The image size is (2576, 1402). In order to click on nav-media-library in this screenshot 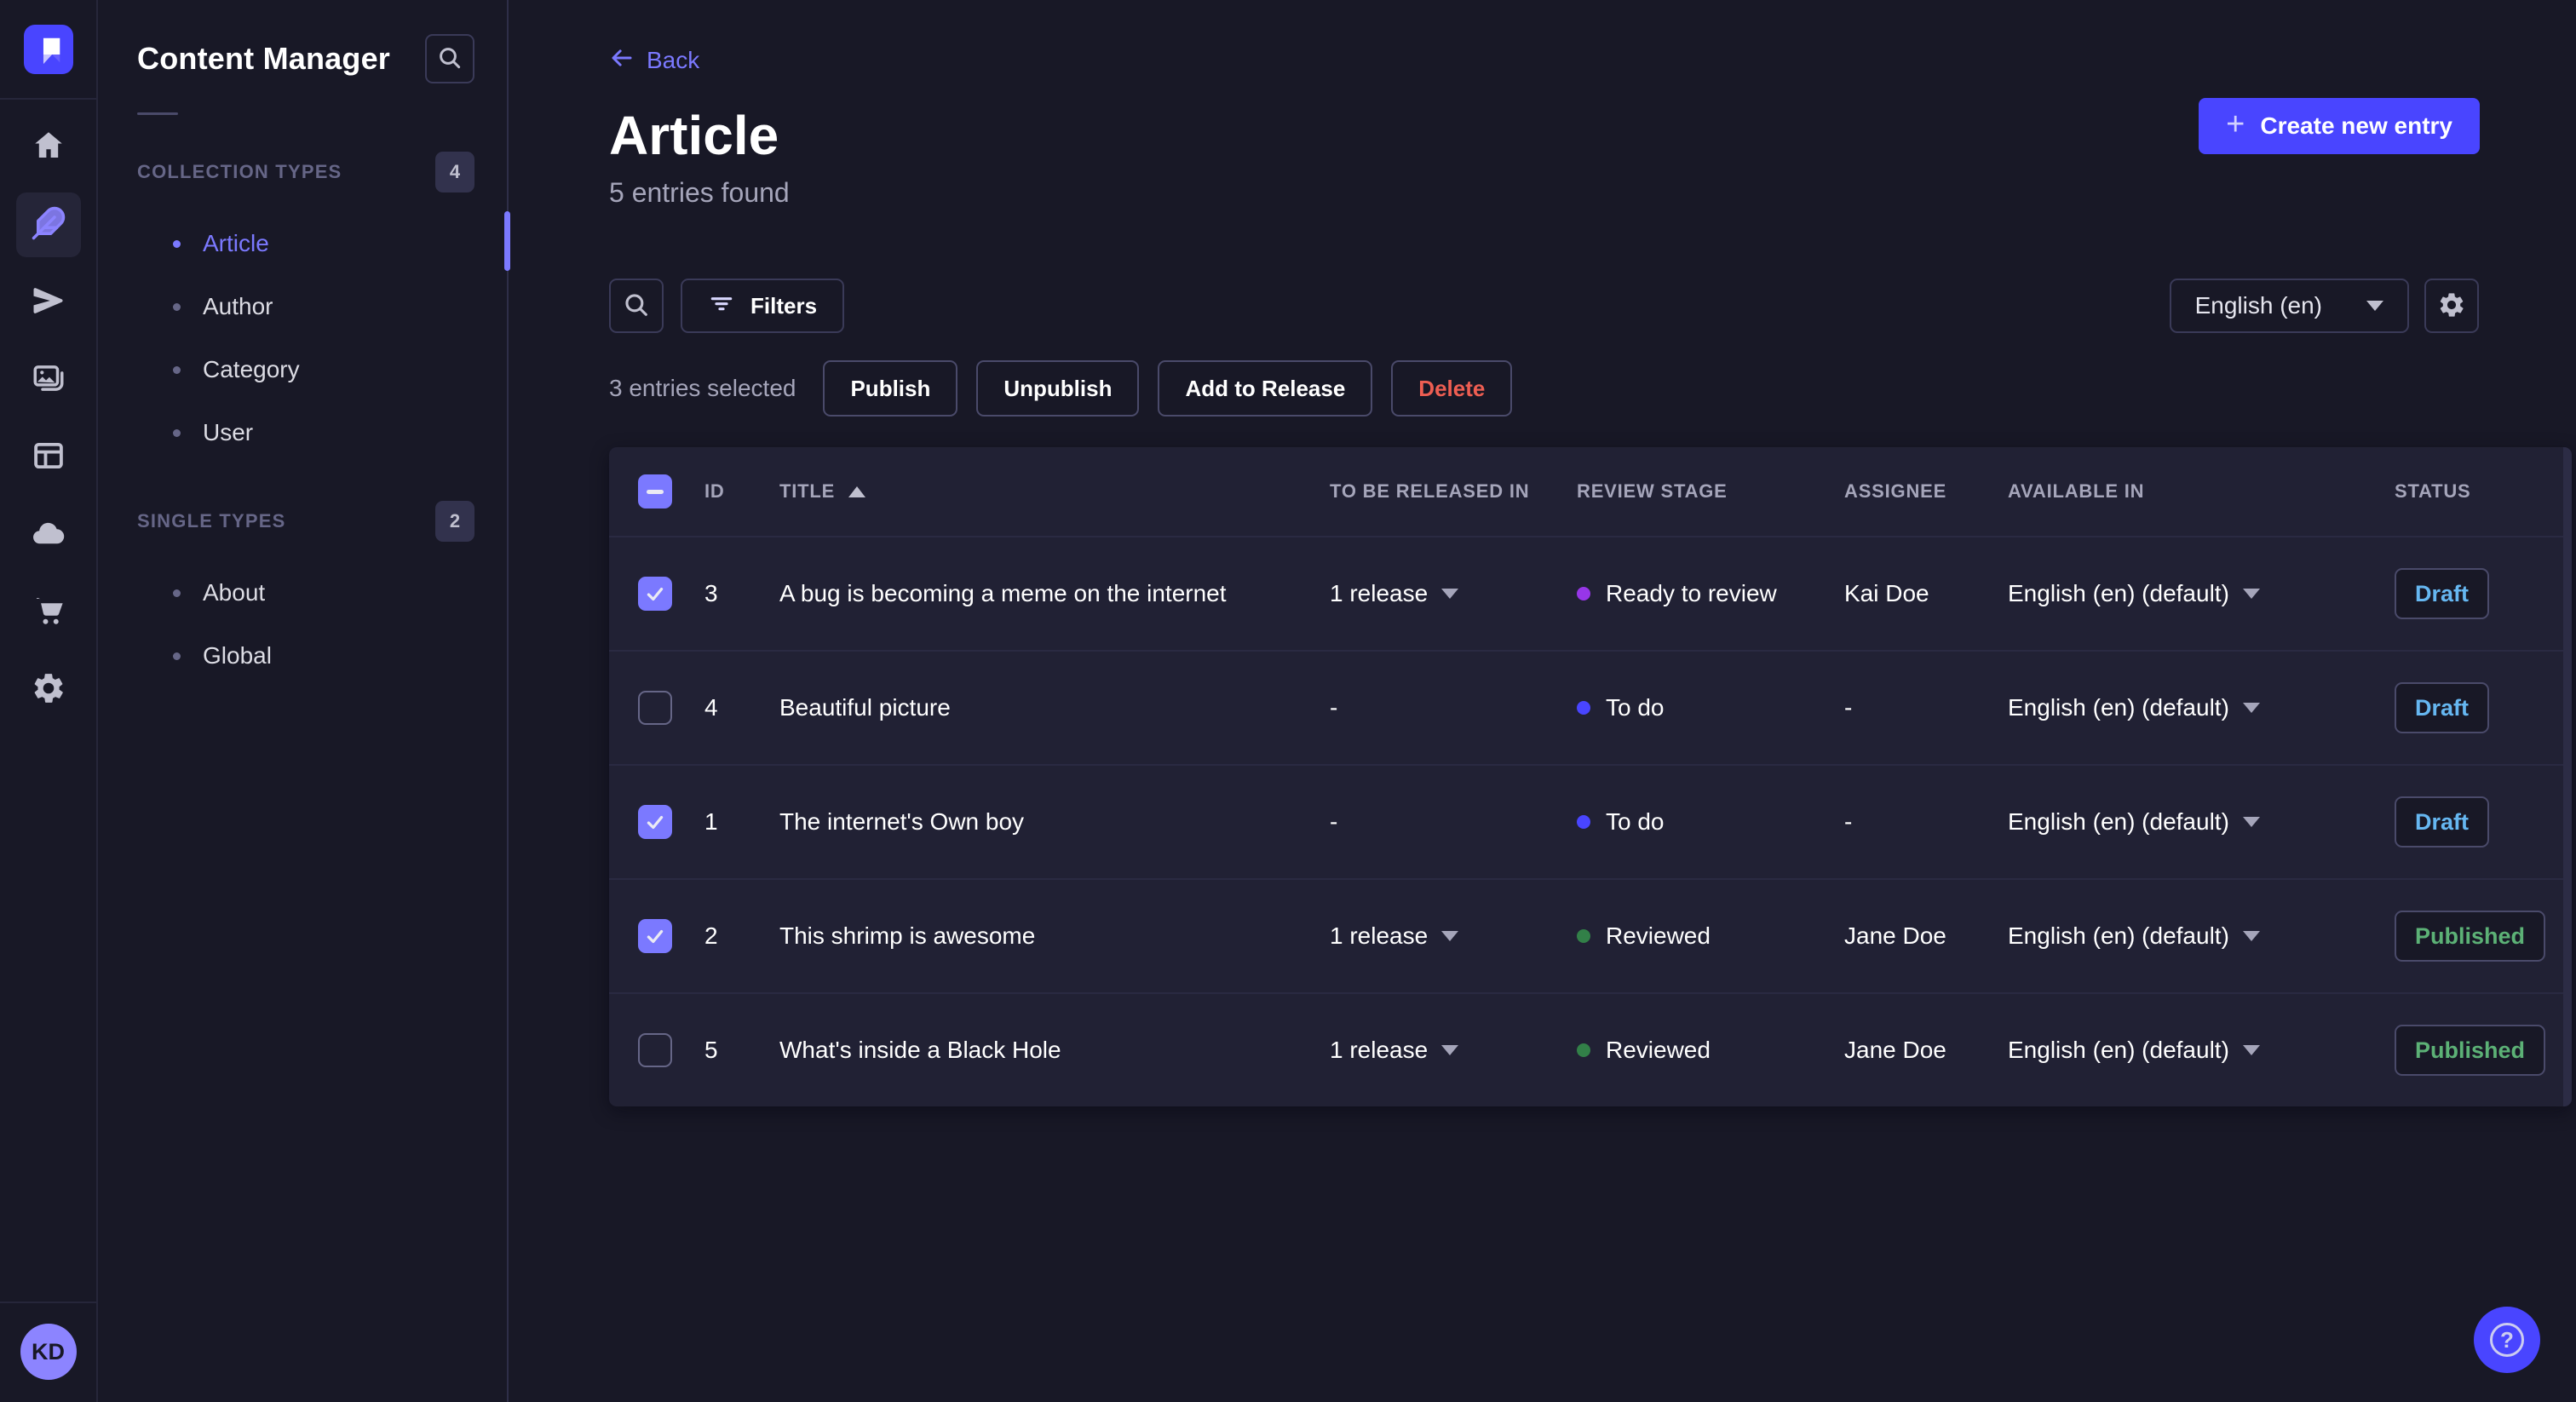, I will do `click(49, 380)`.